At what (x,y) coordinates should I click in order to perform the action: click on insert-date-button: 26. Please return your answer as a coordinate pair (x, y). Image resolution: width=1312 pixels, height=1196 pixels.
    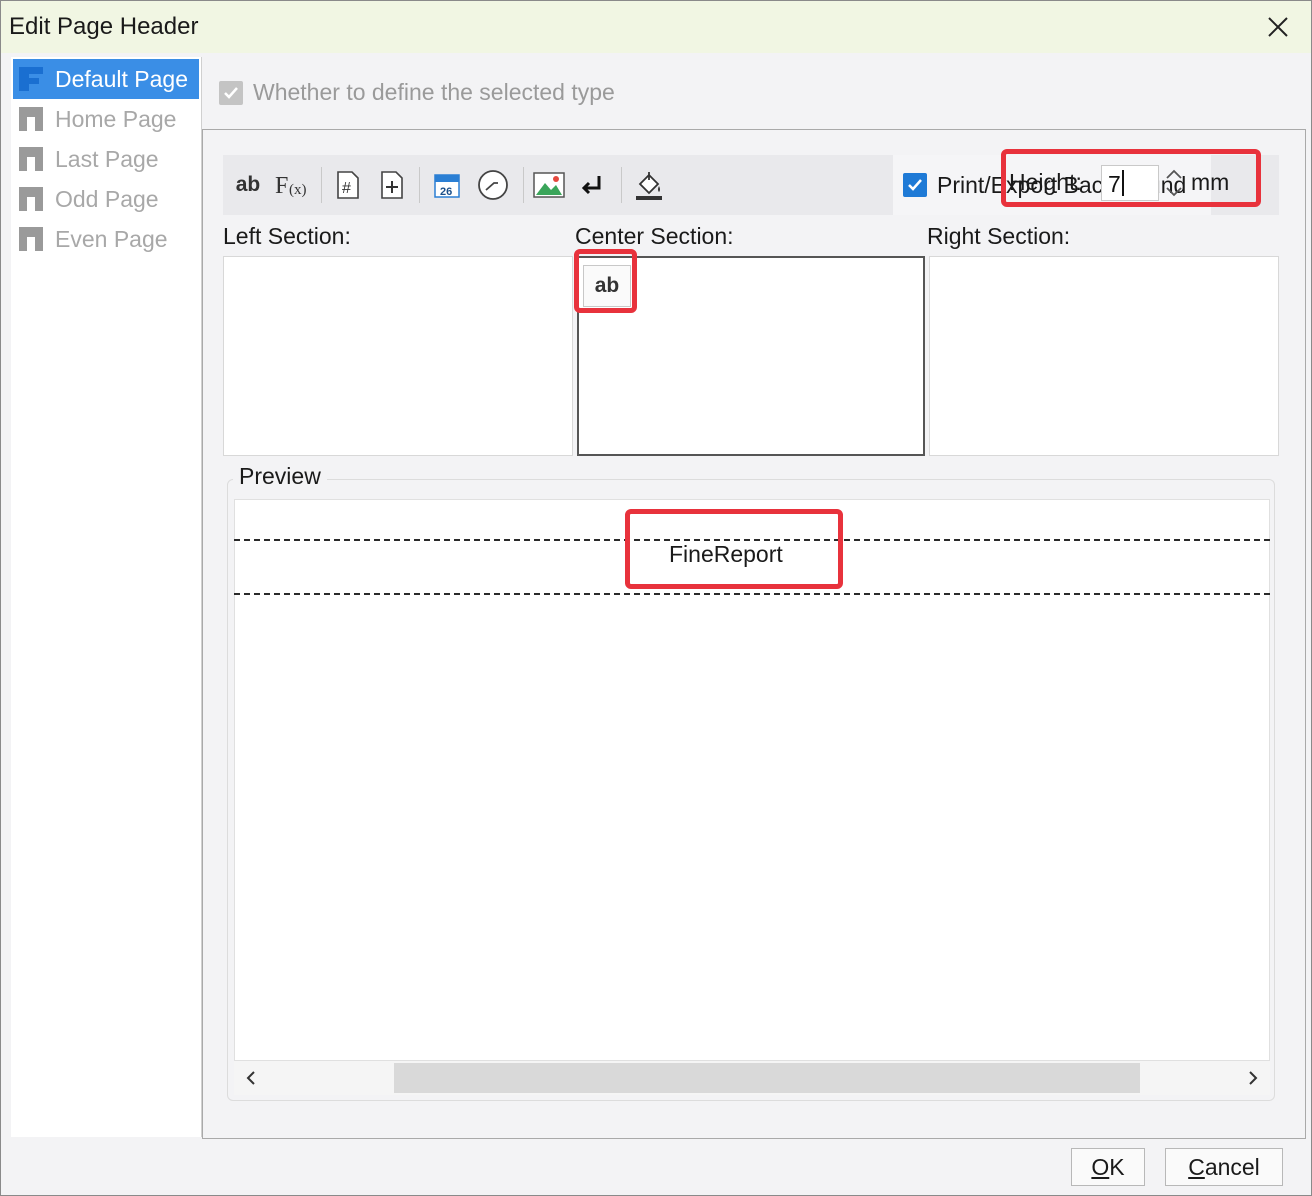
    Looking at the image, I should click on (447, 185).